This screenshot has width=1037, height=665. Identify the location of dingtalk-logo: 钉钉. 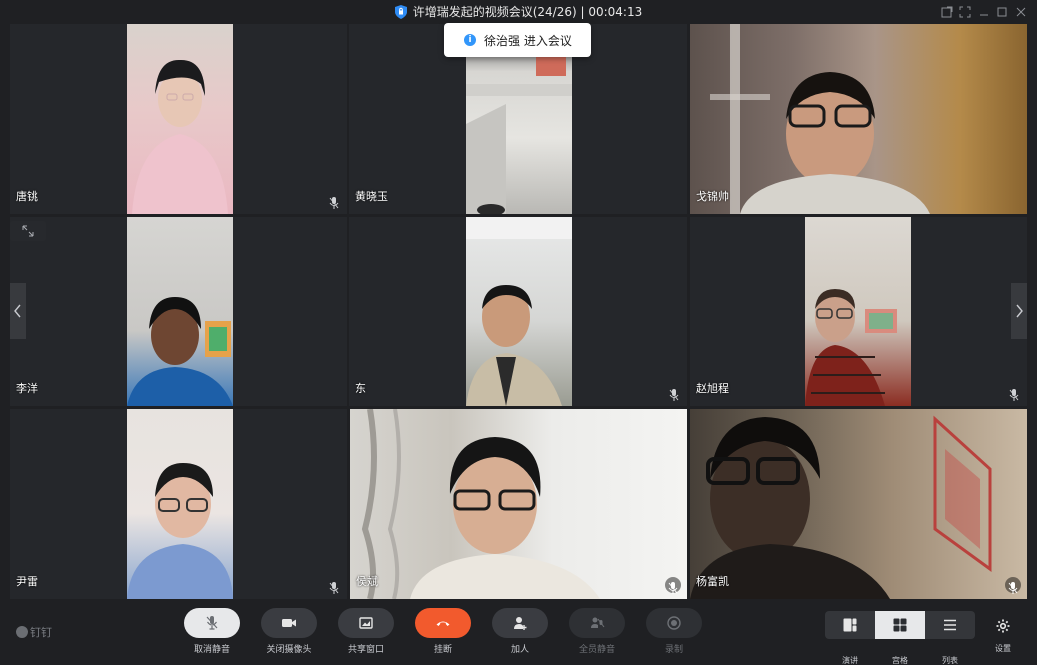
(34, 632).